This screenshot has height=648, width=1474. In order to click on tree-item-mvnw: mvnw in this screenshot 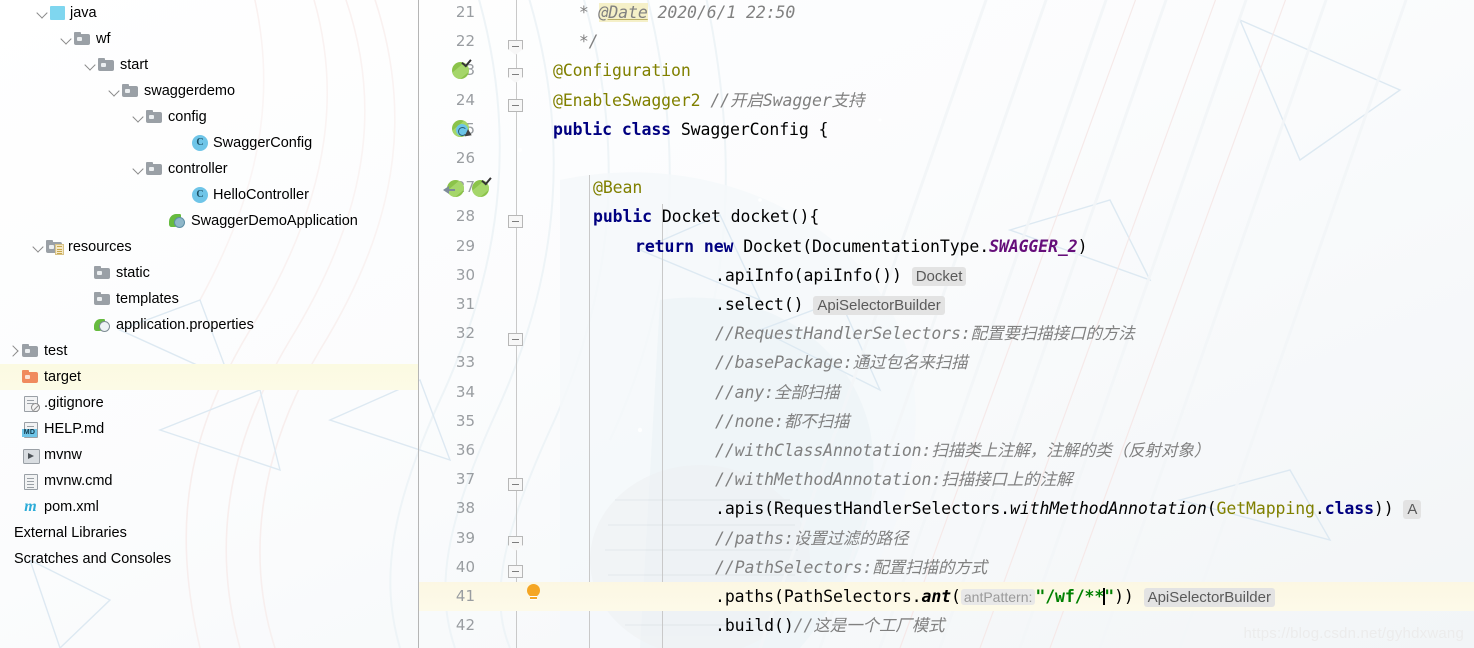, I will do `click(209, 455)`.